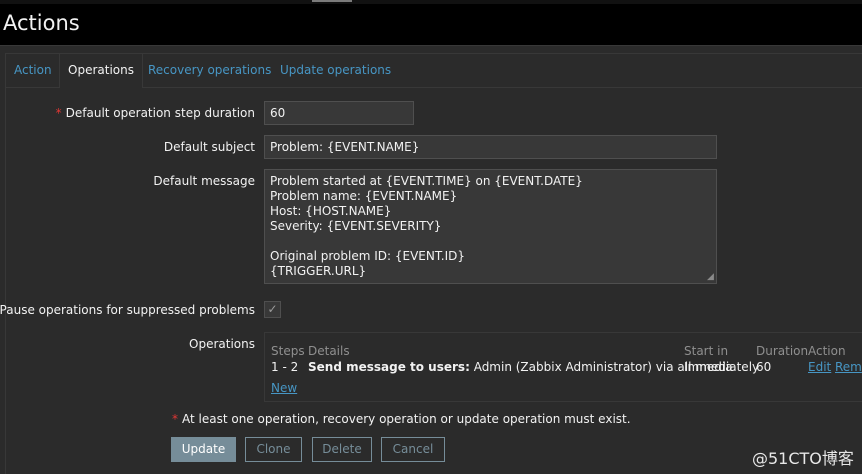 The image size is (862, 474). Describe the element at coordinates (273, 449) in the screenshot. I see `clone-button: Clone` at that location.